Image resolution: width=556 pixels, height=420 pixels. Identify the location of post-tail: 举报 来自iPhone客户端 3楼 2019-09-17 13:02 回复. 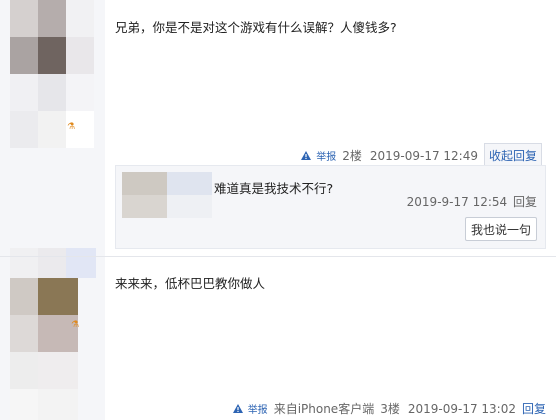
(389, 408).